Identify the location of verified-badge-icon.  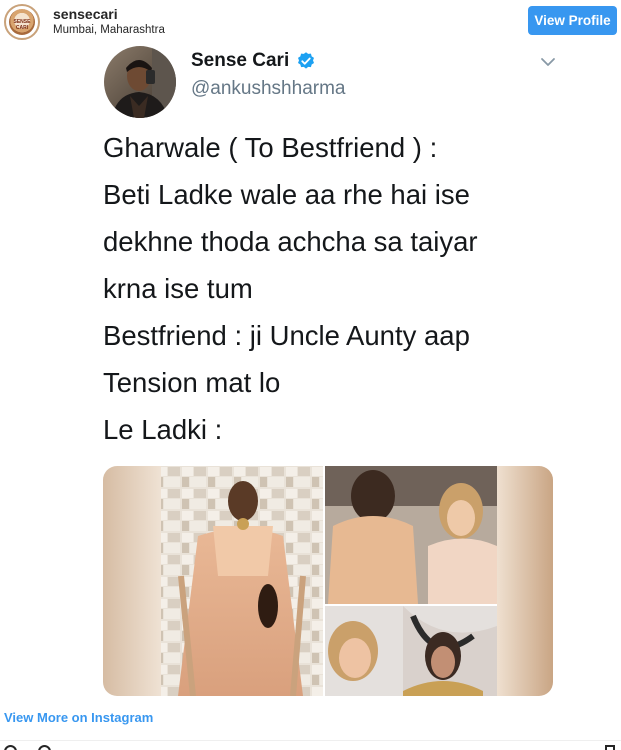
(306, 60).